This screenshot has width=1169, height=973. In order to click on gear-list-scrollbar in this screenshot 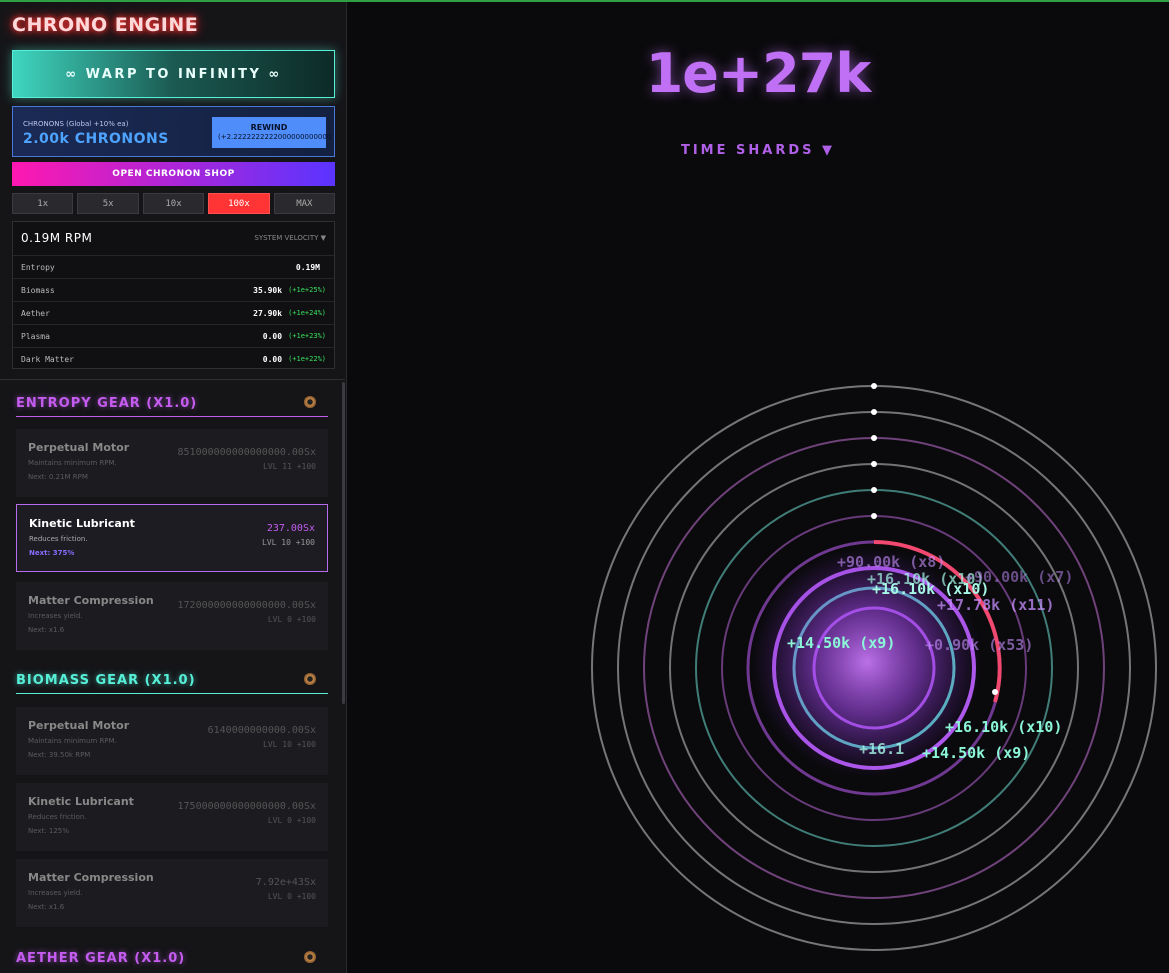, I will do `click(343, 543)`.